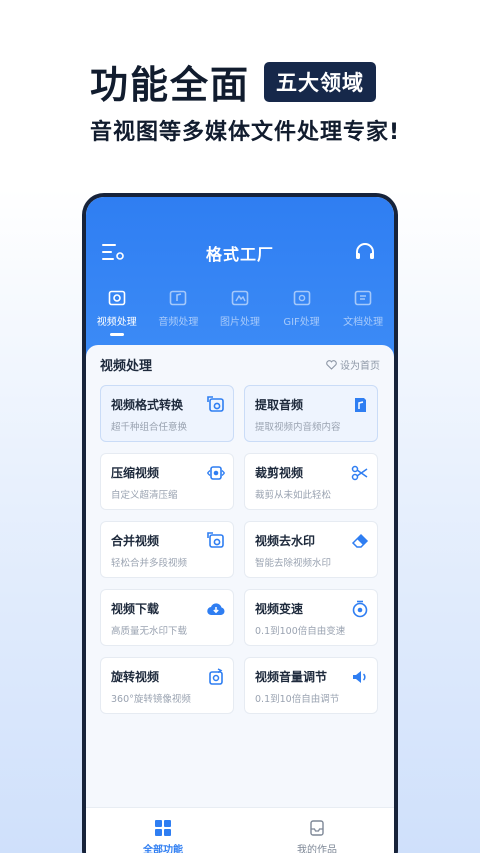  What do you see at coordinates (149, 631) in the screenshot?
I see `card-desc: 高质量无水印下载` at bounding box center [149, 631].